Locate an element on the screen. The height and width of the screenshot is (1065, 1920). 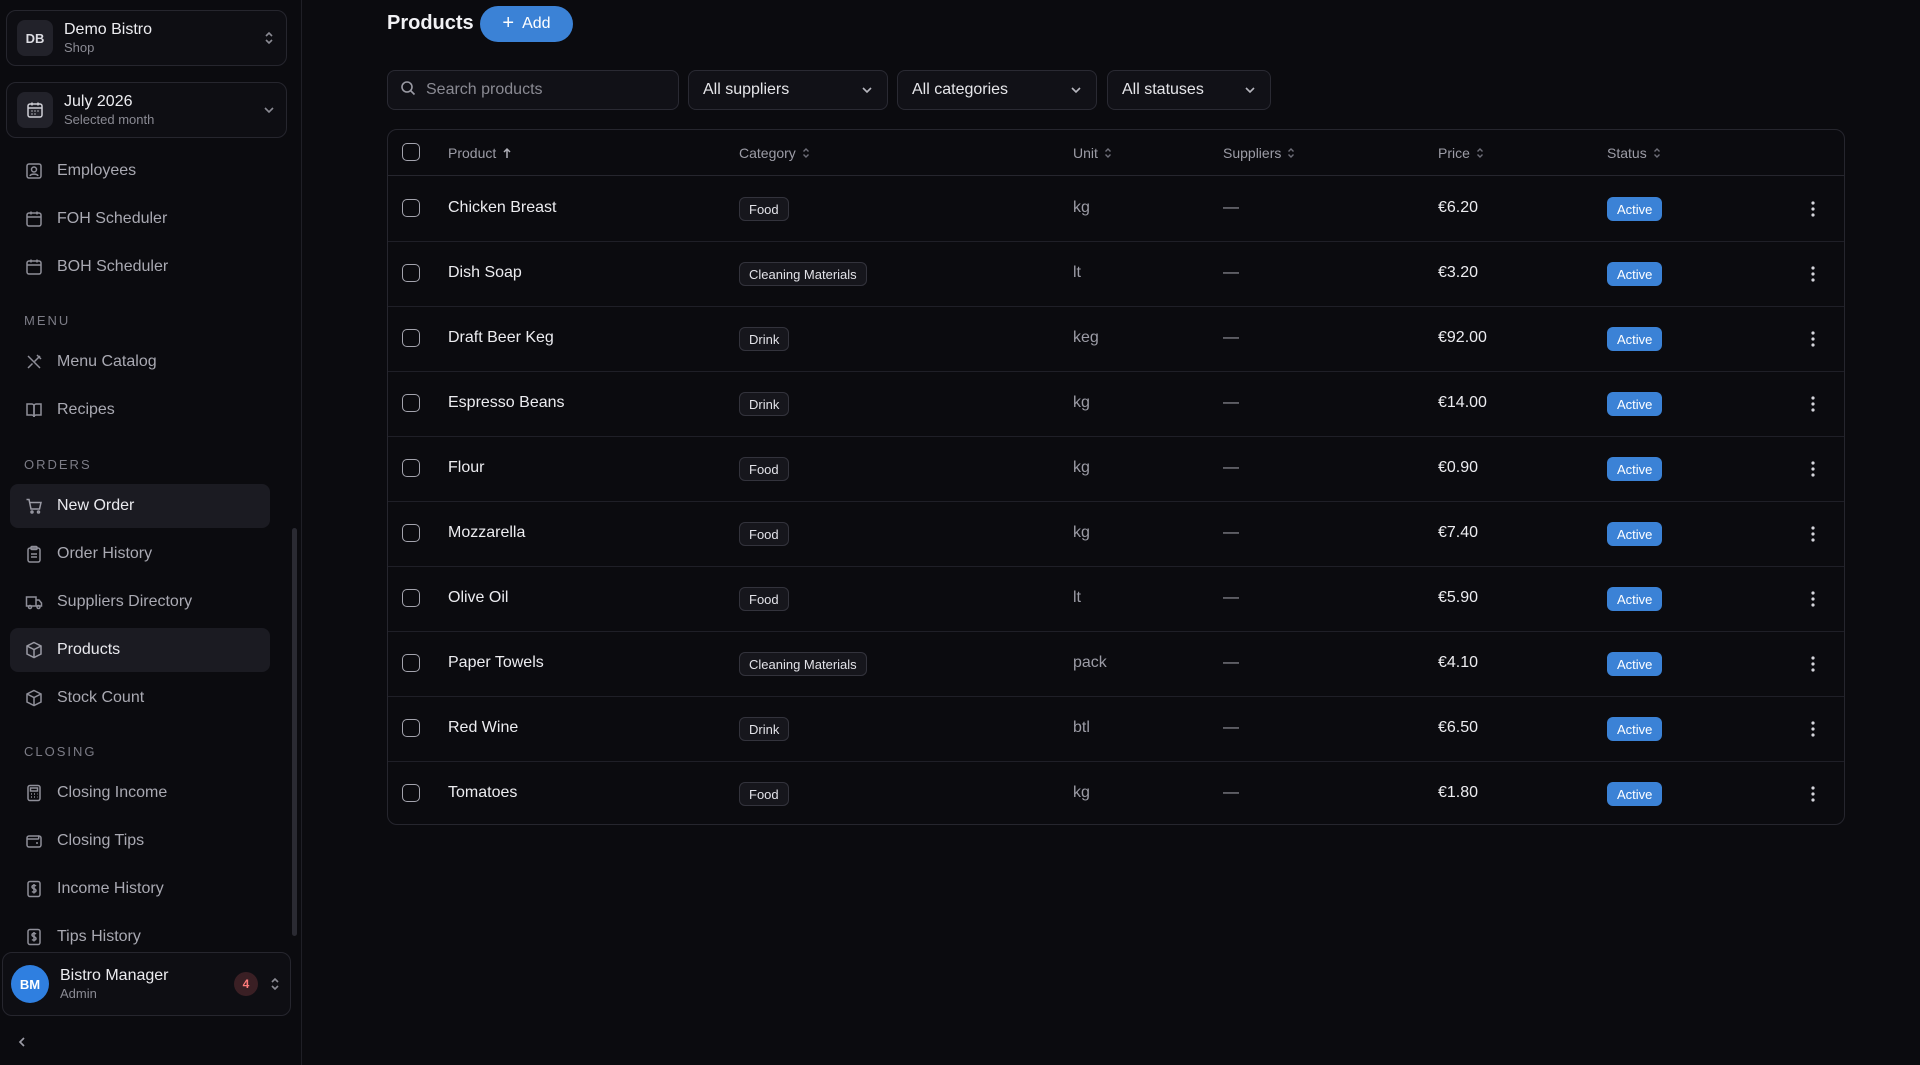
sidebar-item-label: Products is located at coordinates (89, 649).